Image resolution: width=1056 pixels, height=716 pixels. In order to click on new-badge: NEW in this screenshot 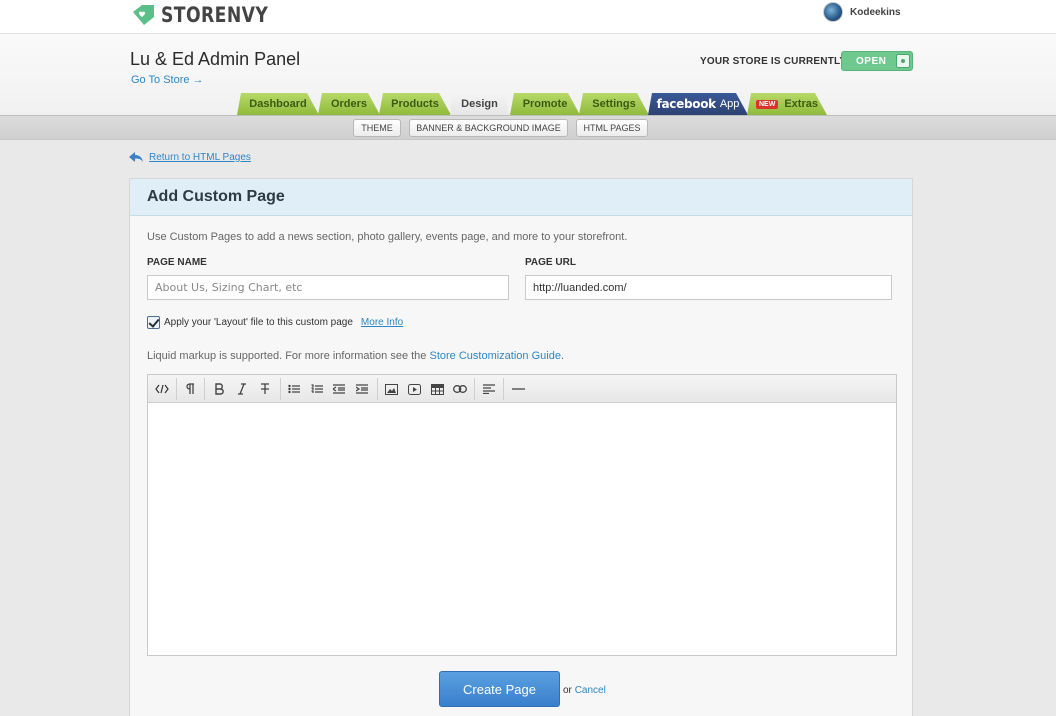, I will do `click(767, 104)`.